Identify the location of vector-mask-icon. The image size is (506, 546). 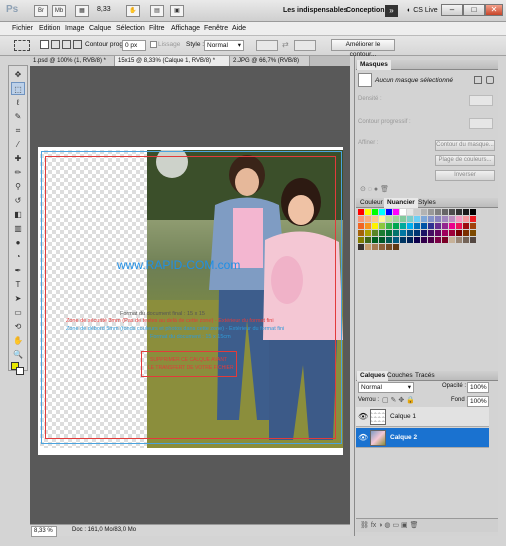
(490, 80).